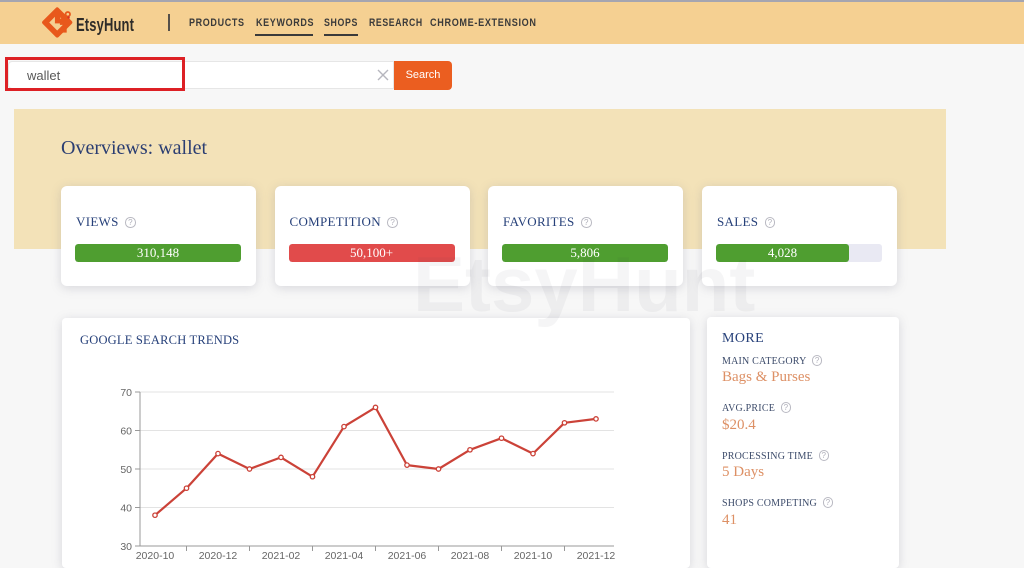  Describe the element at coordinates (218, 556) in the screenshot. I see `svg-text: 2020-12` at that location.